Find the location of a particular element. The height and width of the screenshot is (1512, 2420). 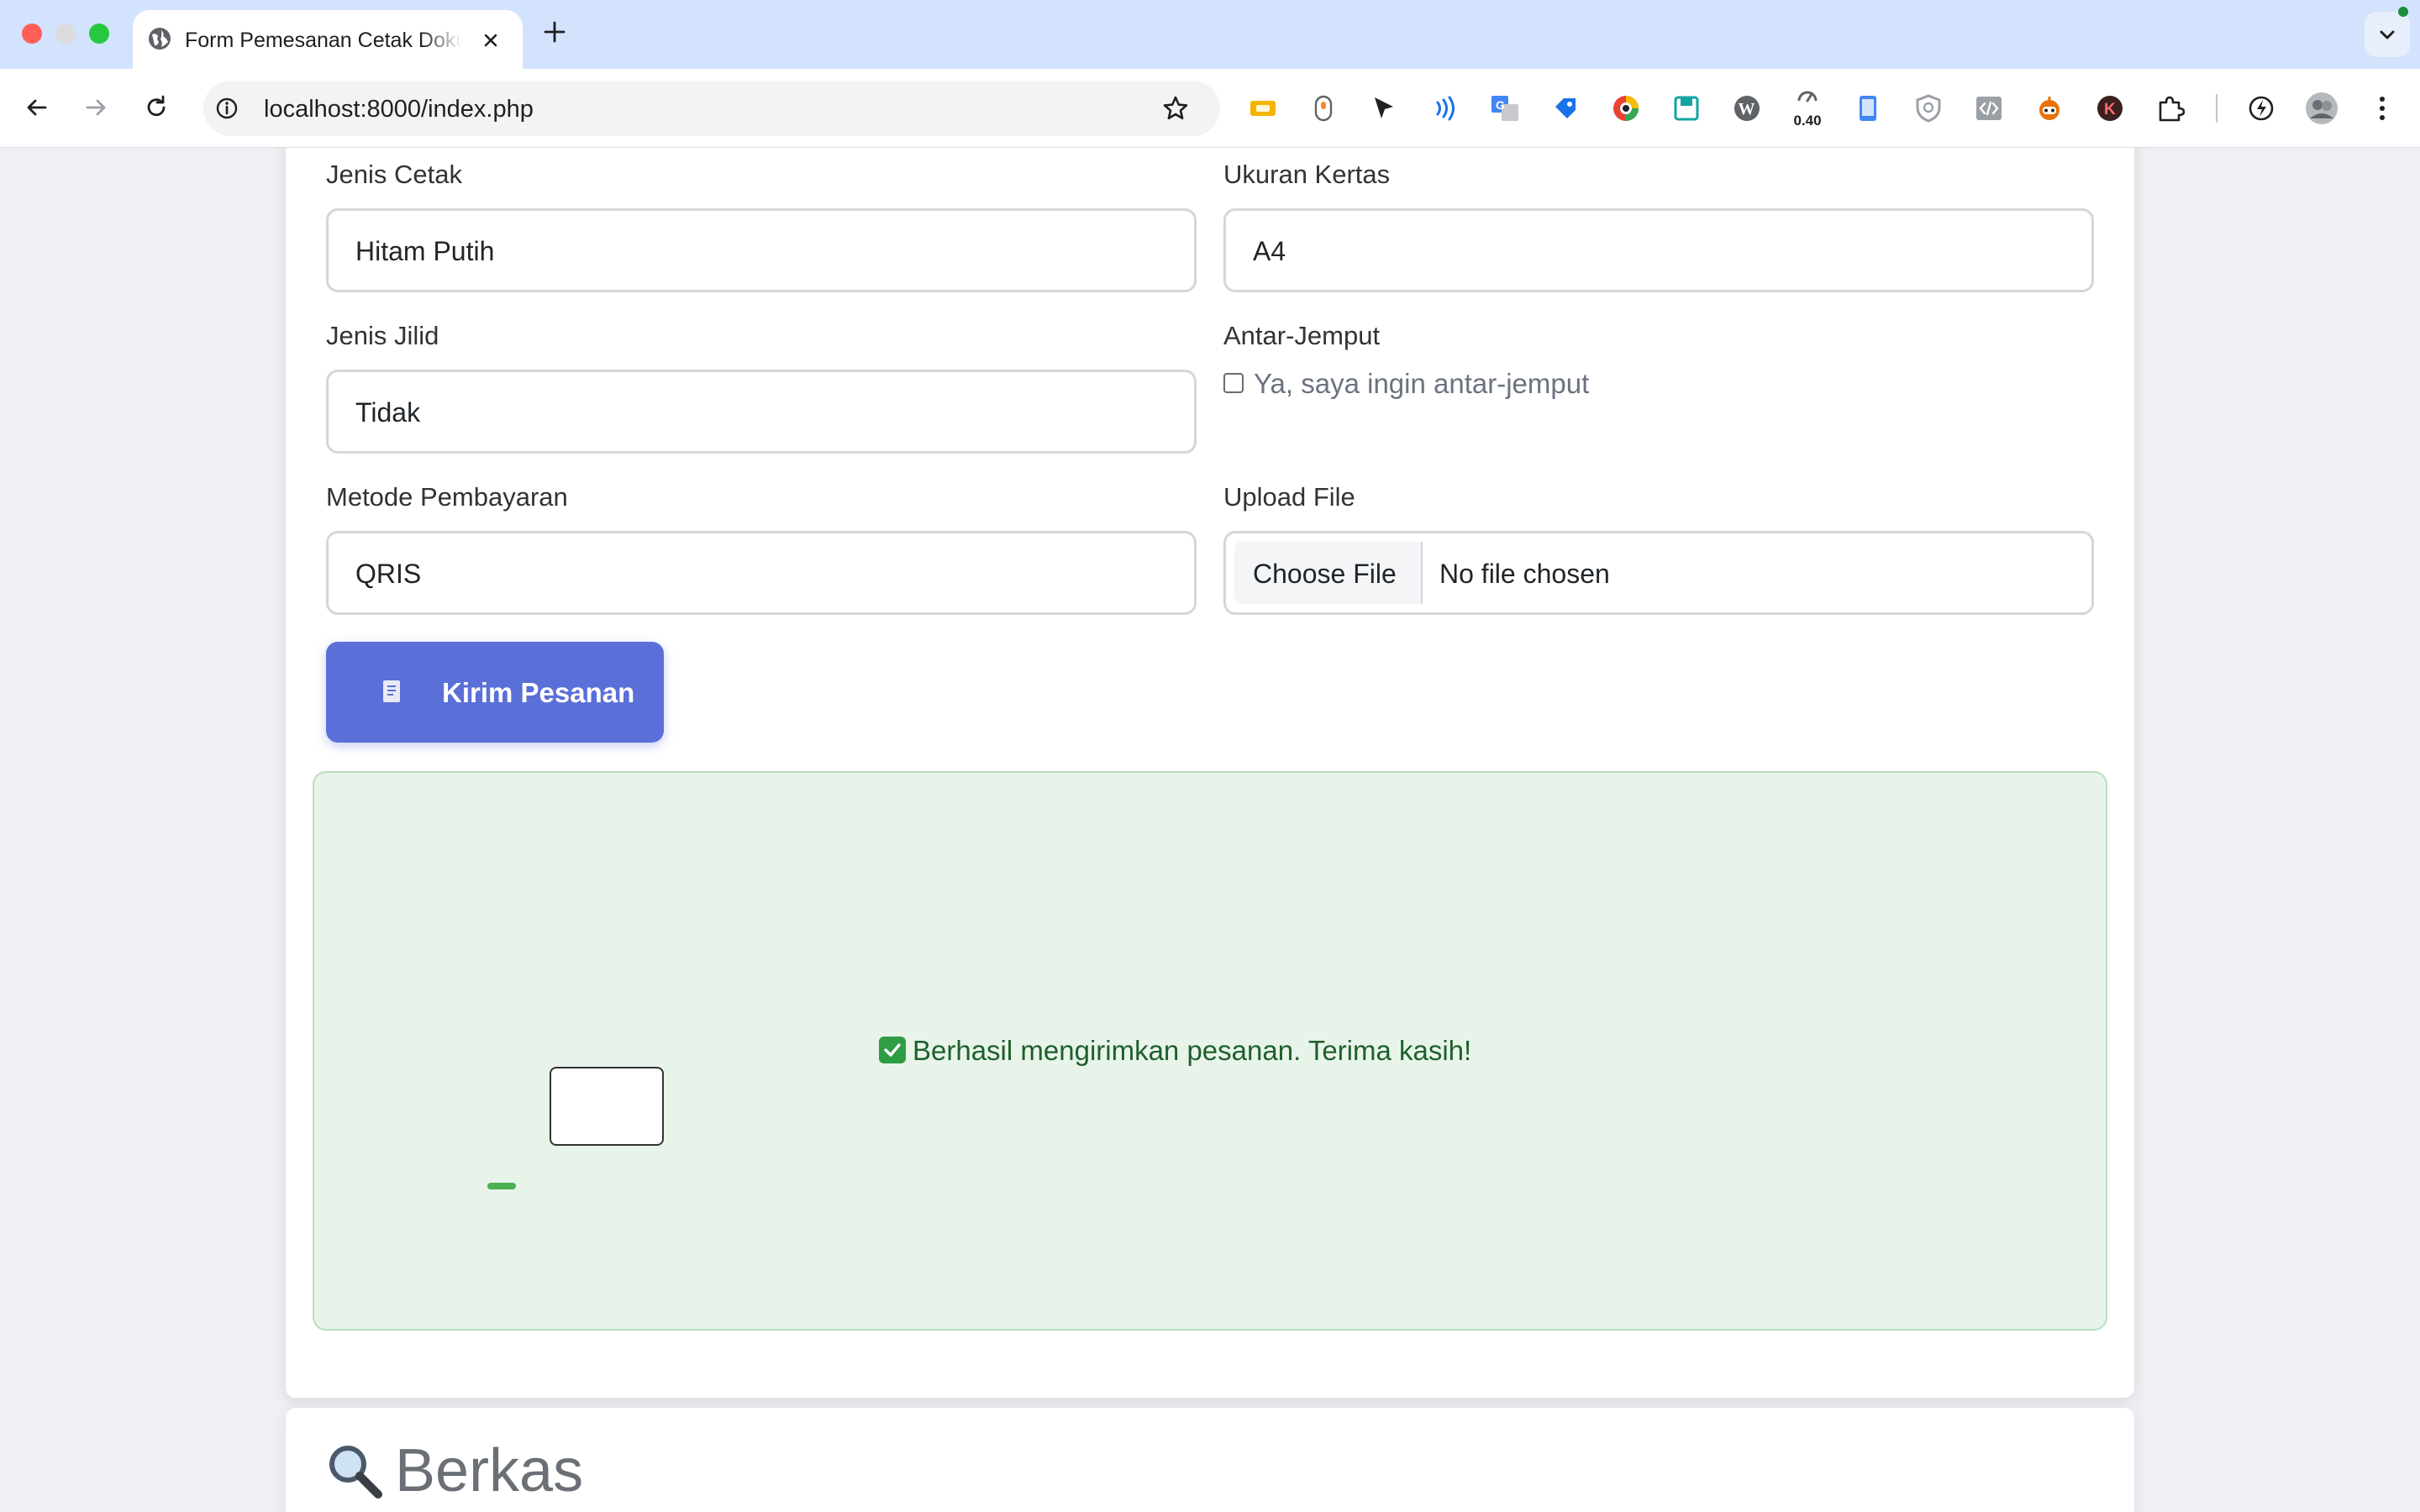

arrow-left-icon is located at coordinates (37, 107).